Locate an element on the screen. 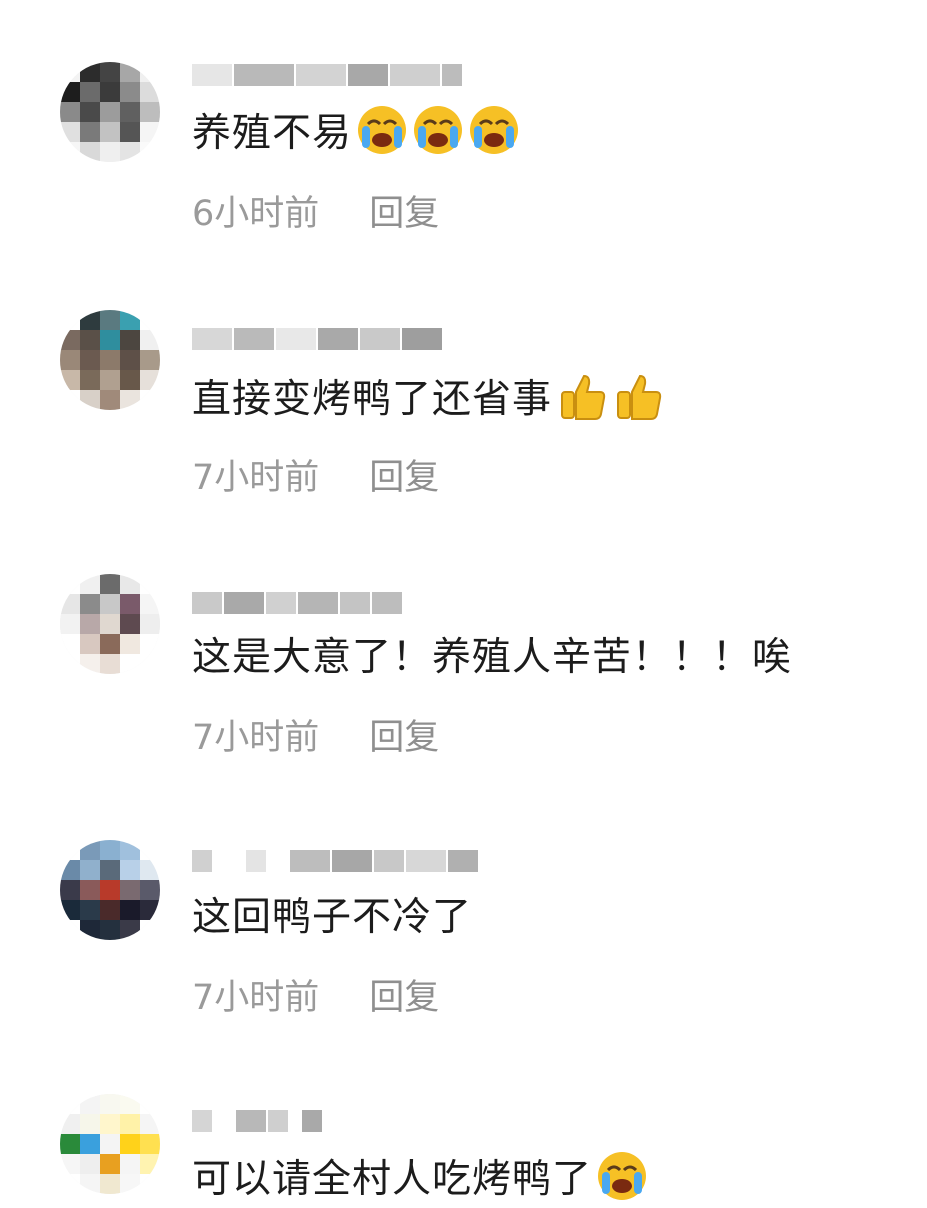 Image resolution: width=927 pixels, height=1208 pixels. comment-text: 这回鸭子不冷了 is located at coordinates (332, 918).